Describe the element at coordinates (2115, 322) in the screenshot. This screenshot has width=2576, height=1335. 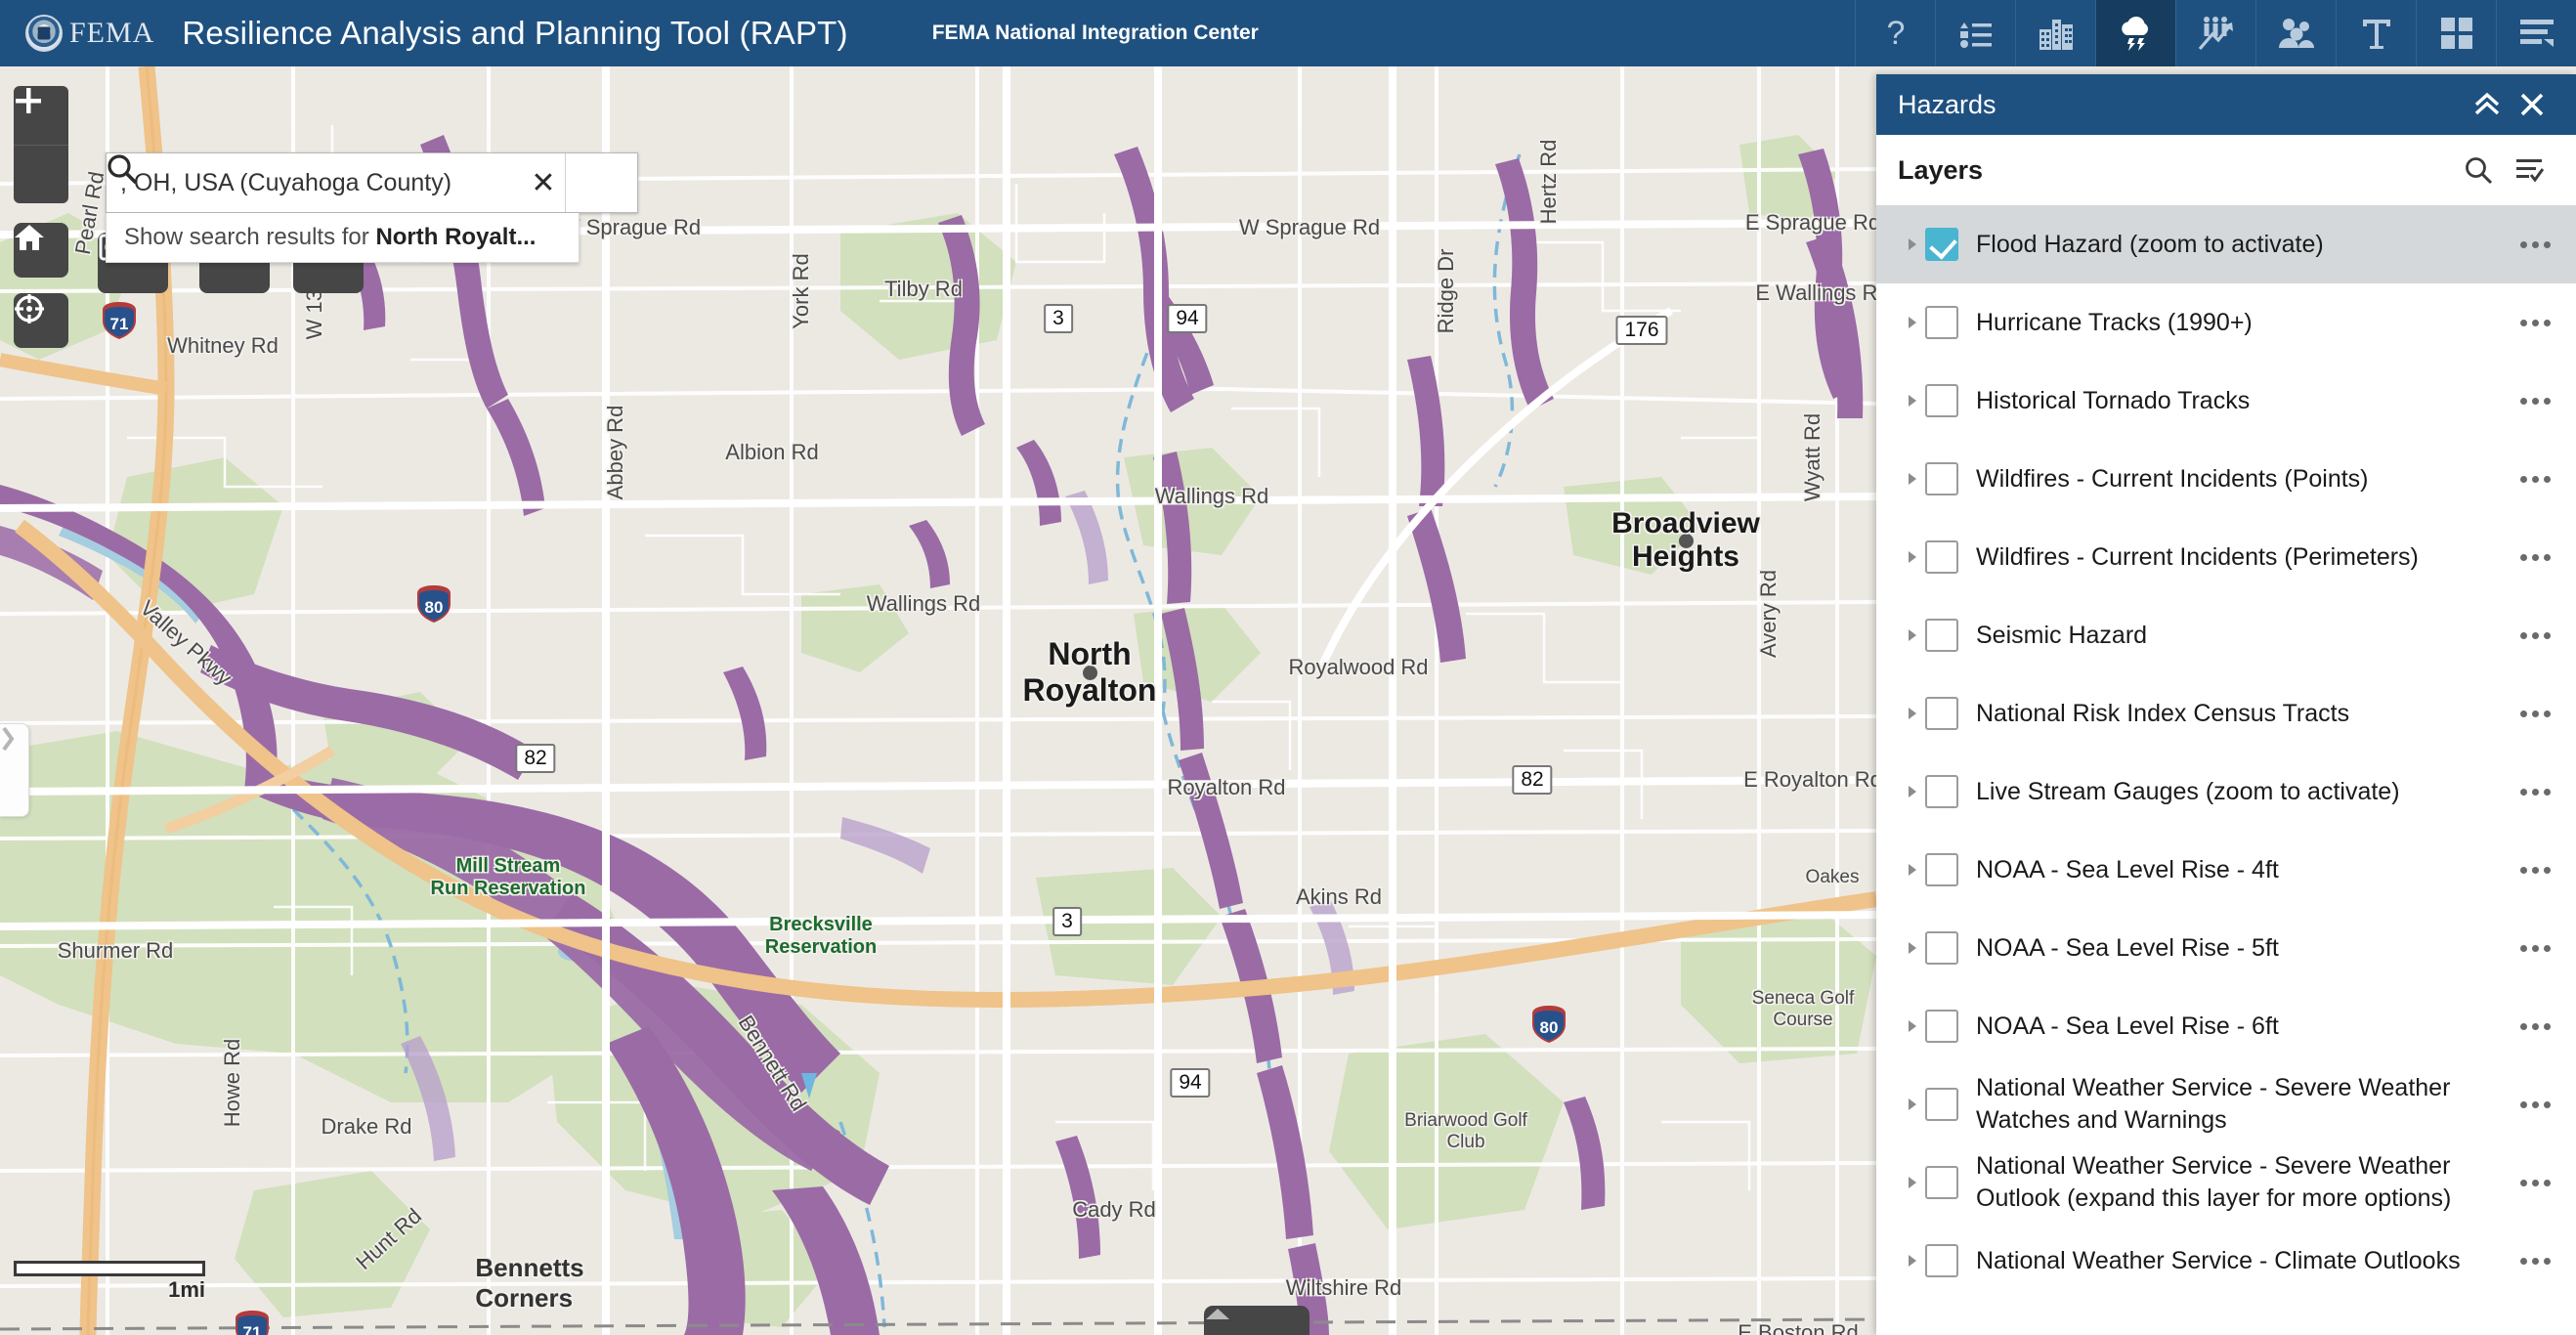
I see `layer-label: Hurricane Tracks (1990+)` at that location.